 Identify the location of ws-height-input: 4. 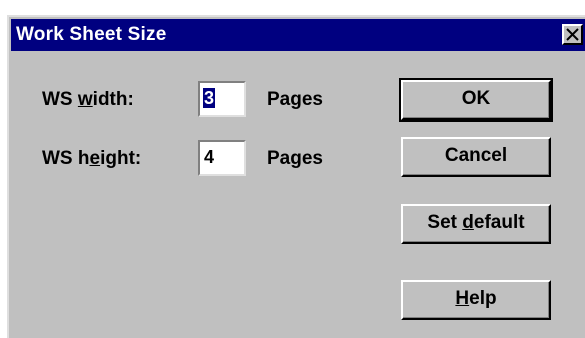
(222, 158).